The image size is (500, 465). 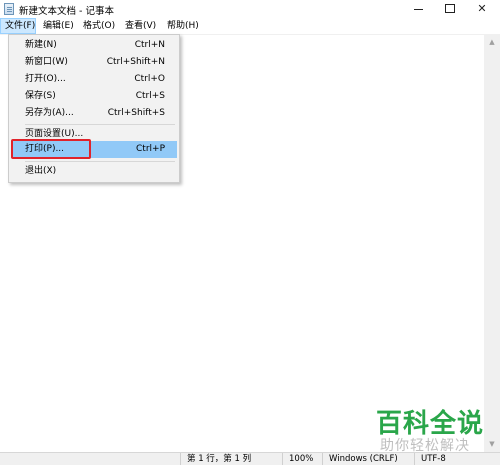 I want to click on maximize-icon, so click(x=450, y=8).